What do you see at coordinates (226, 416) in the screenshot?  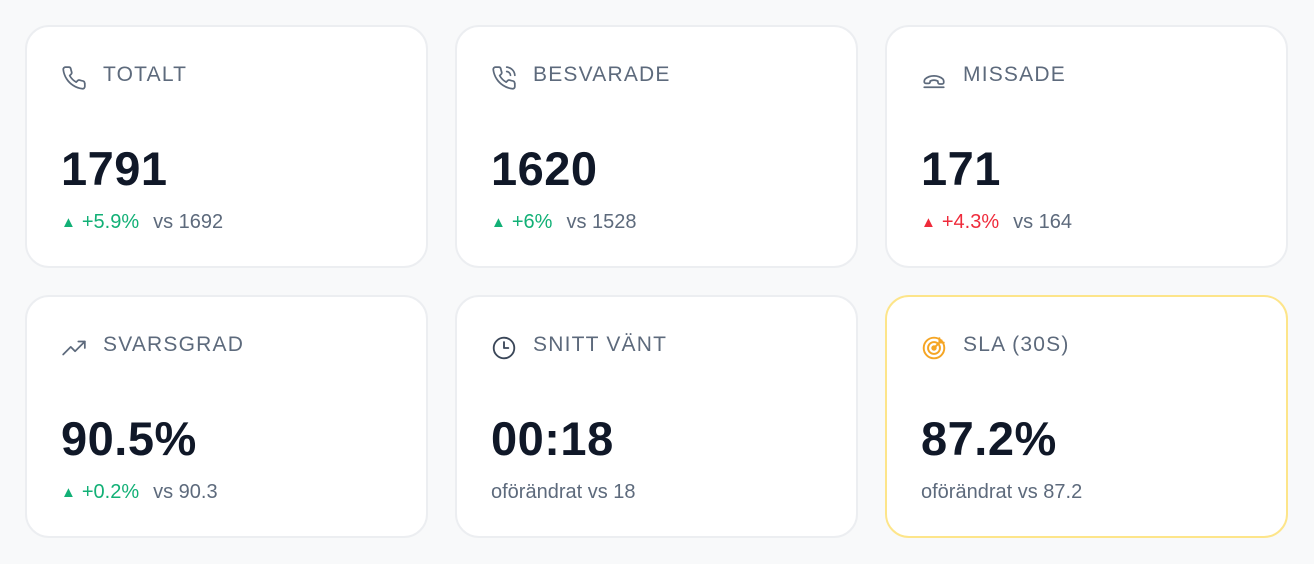 I see `stat-card-svarsgrad: SVARSGRAD 90.5% ▲ +0.2% vs 90.3` at bounding box center [226, 416].